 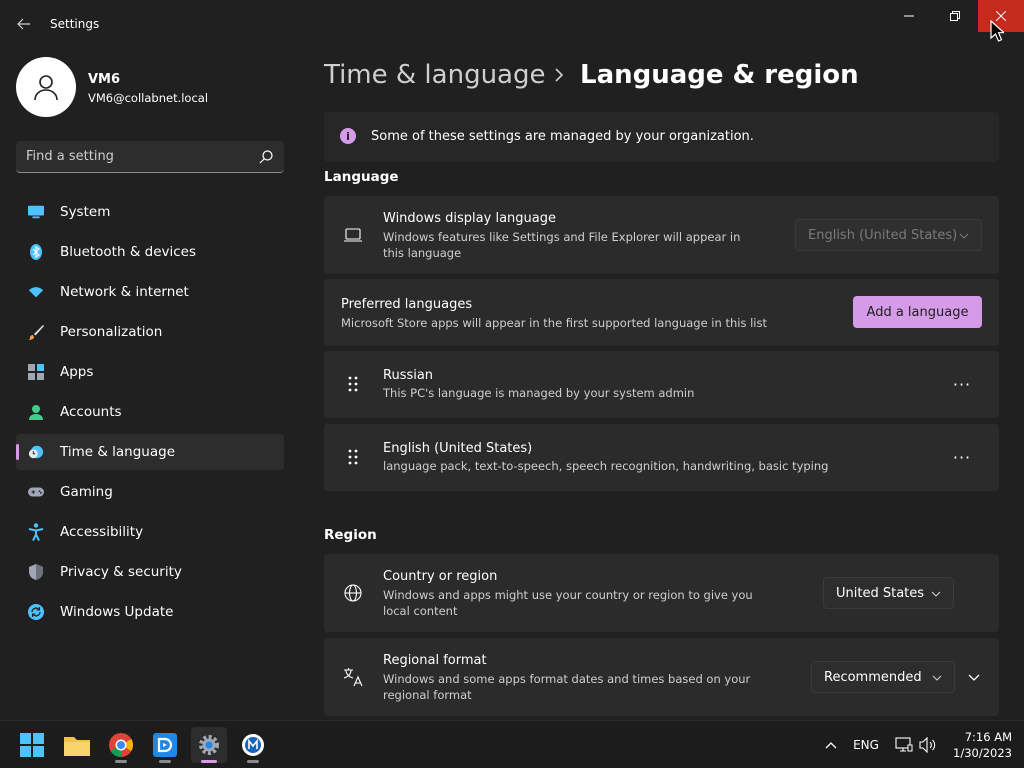 I want to click on preferred-languages-title: Preferred languages, so click(x=407, y=304).